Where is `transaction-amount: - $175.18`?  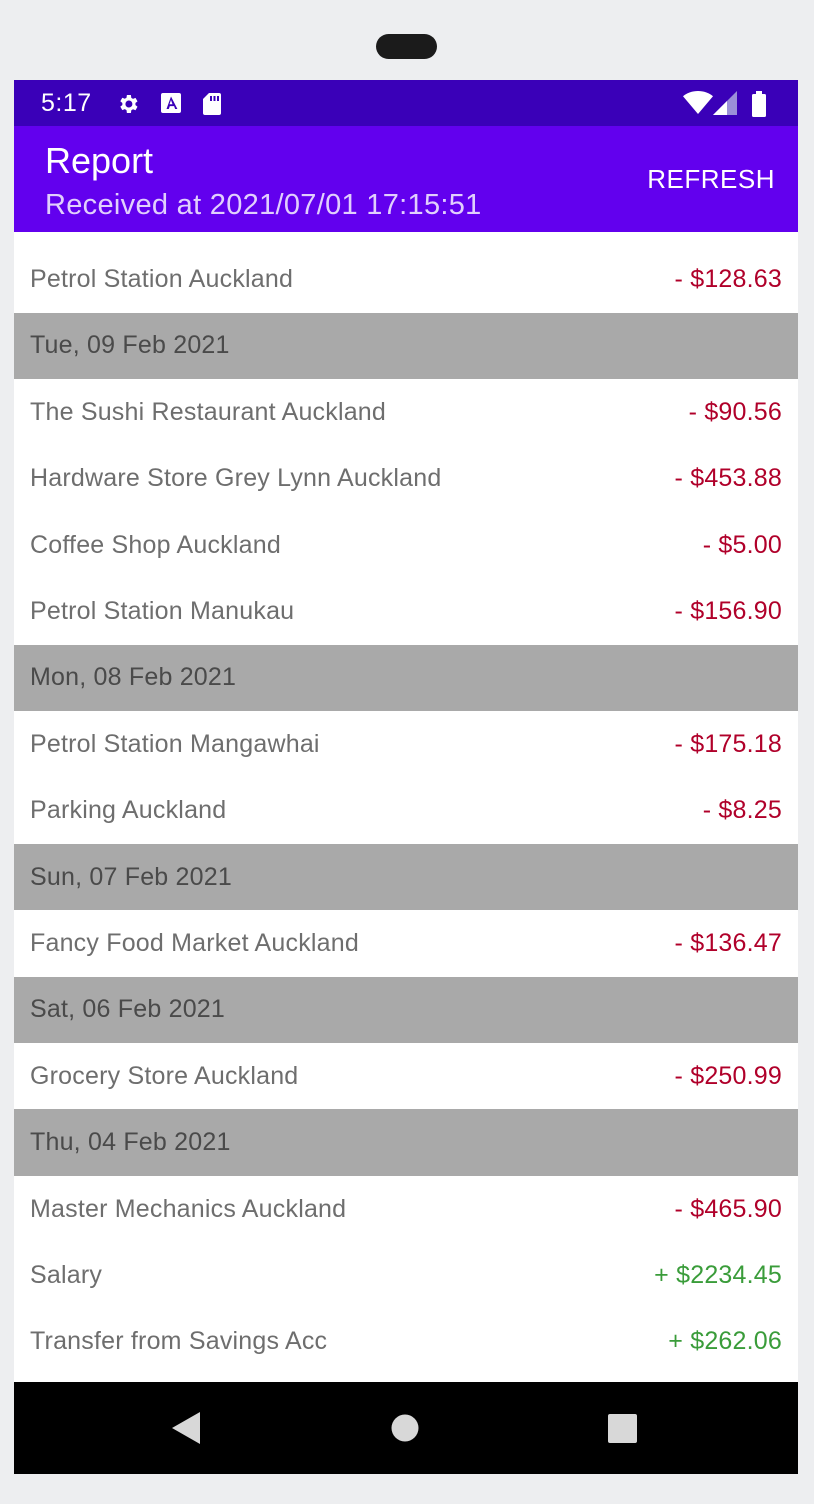
transaction-amount: - $175.18 is located at coordinates (728, 743).